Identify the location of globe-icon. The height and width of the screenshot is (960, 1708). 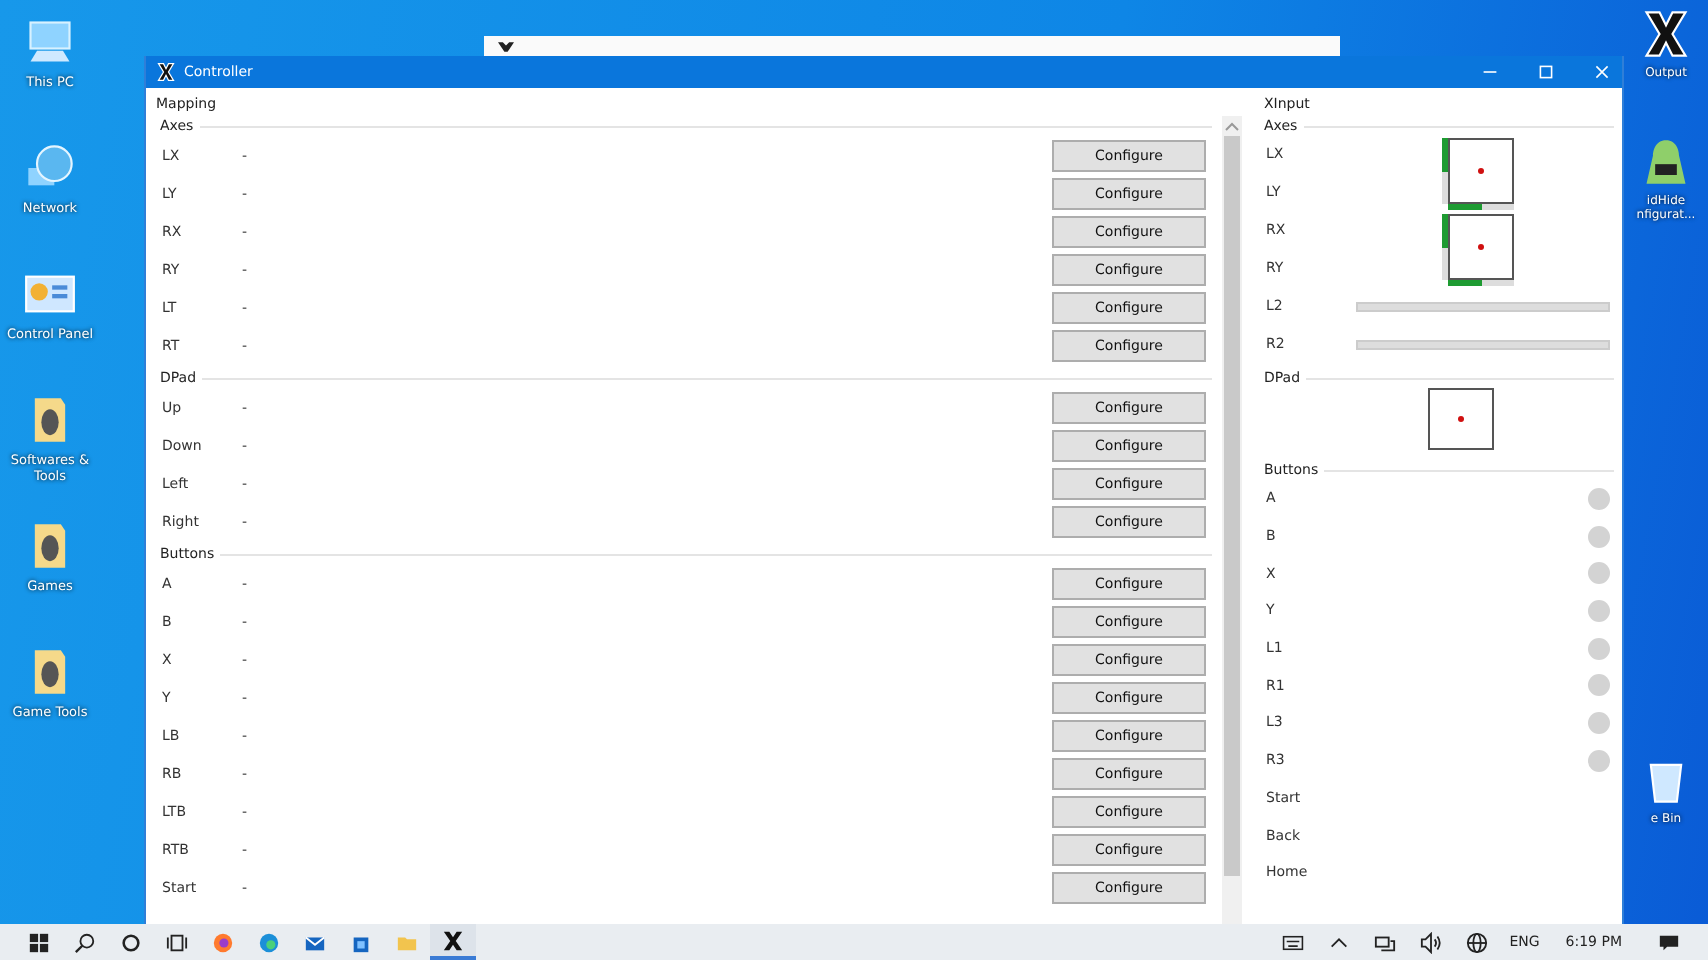
(1476, 942).